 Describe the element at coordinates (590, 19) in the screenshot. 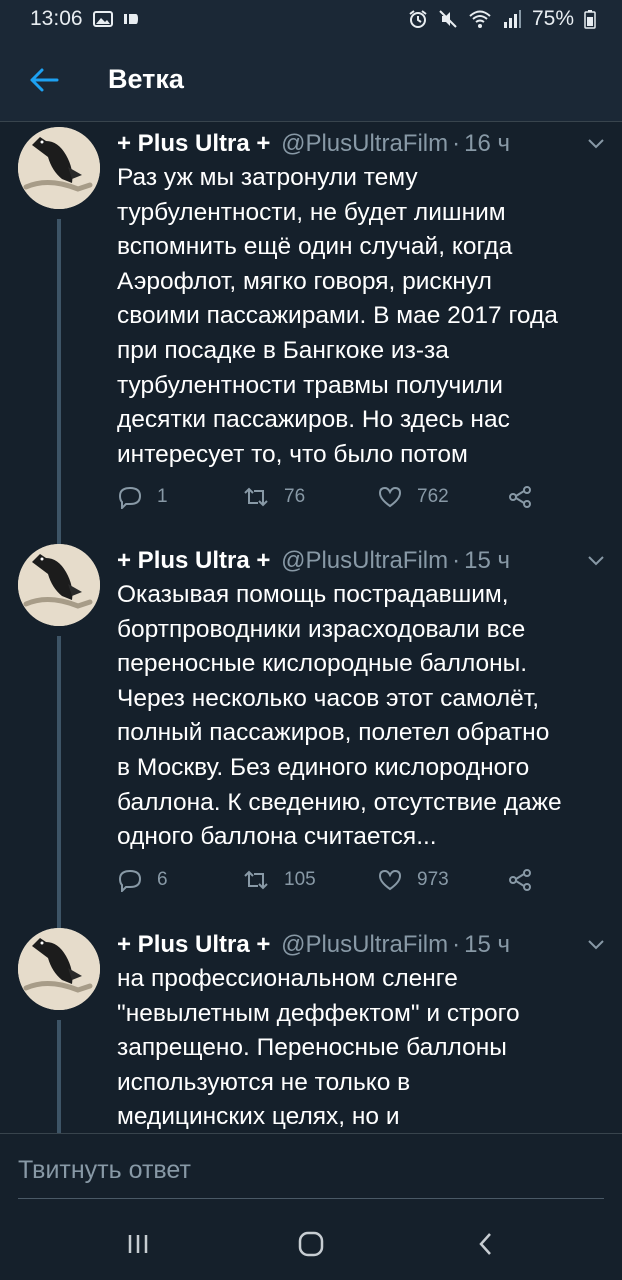

I see `battery-icon` at that location.